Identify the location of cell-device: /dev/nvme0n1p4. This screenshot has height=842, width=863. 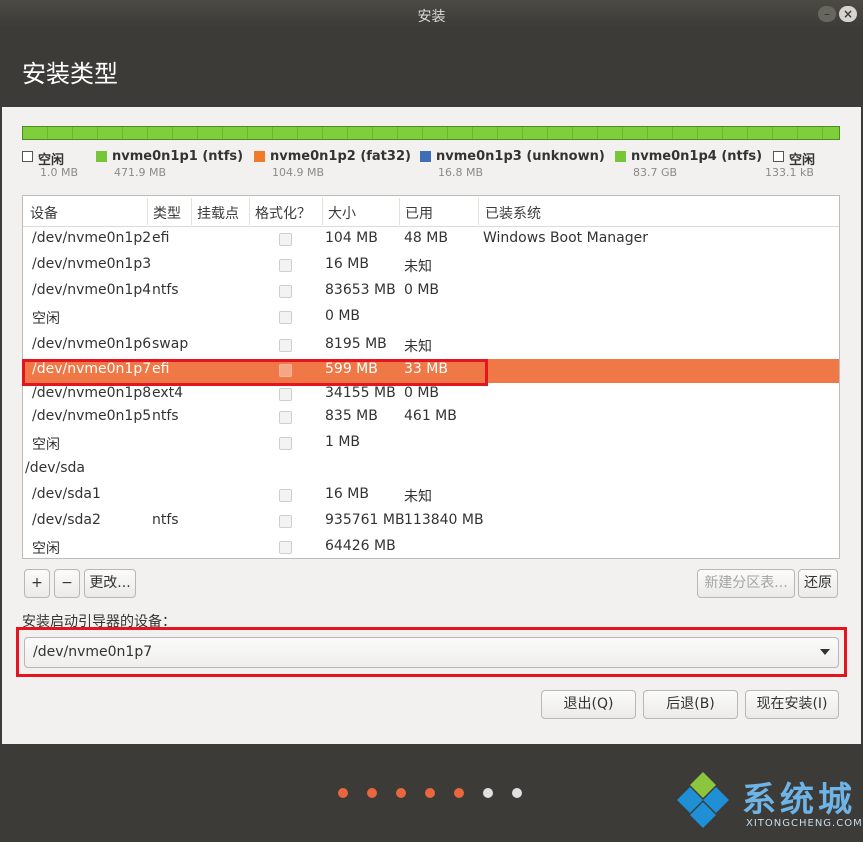
(92, 290).